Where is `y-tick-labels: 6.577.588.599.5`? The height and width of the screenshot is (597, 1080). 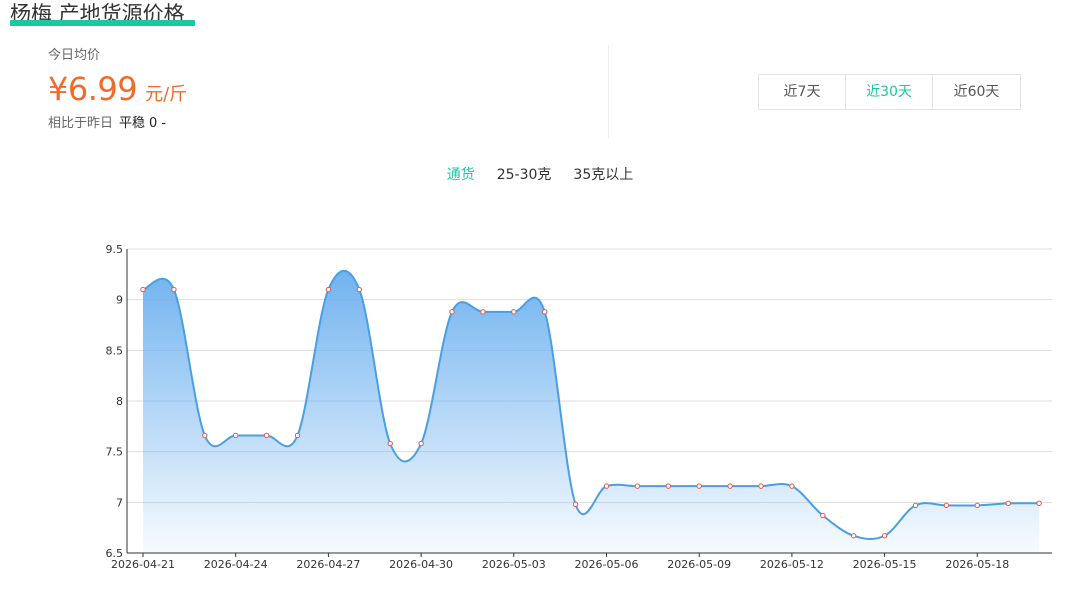 y-tick-labels: 6.577.588.599.5 is located at coordinates (115, 401).